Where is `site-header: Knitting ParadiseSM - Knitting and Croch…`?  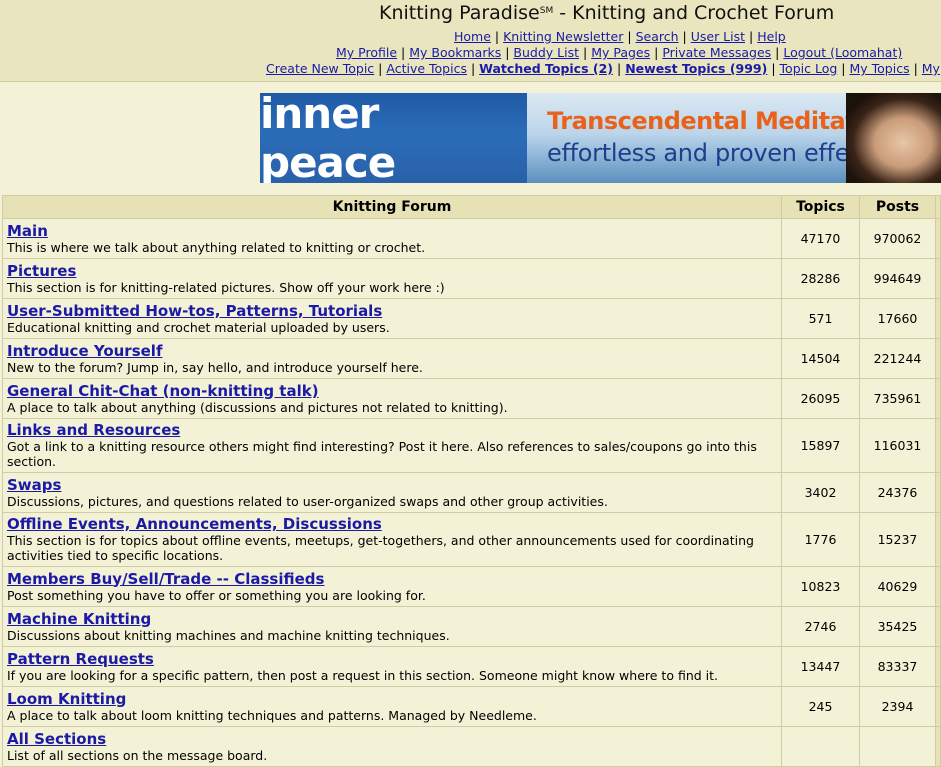
site-header: Knitting ParadiseSM - Knitting and Croch… is located at coordinates (470, 41).